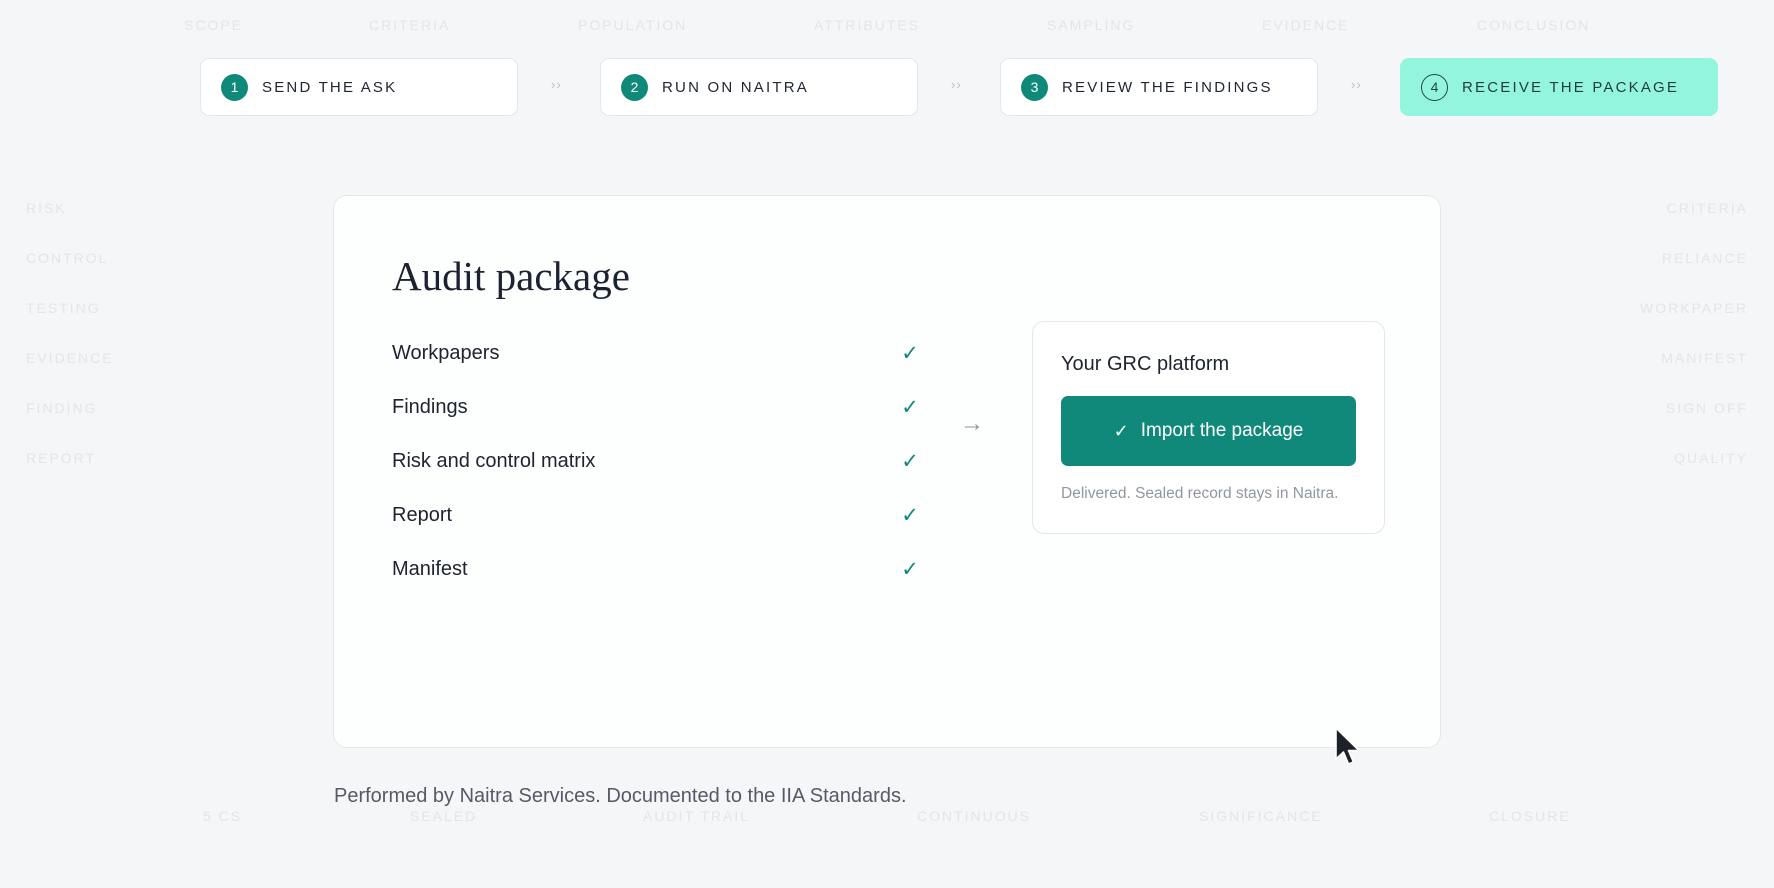 This screenshot has width=1774, height=888. What do you see at coordinates (46, 208) in the screenshot?
I see `bg-word: RISK` at bounding box center [46, 208].